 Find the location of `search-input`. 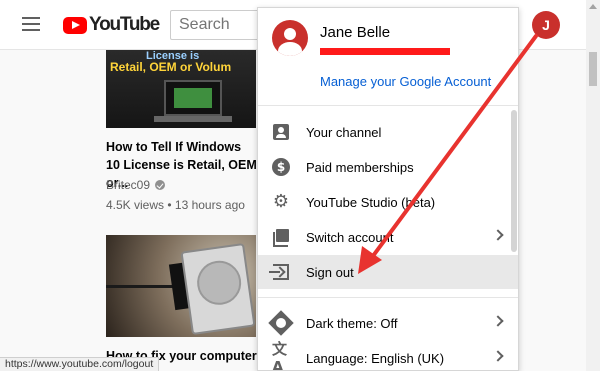

search-input is located at coordinates (220, 25).